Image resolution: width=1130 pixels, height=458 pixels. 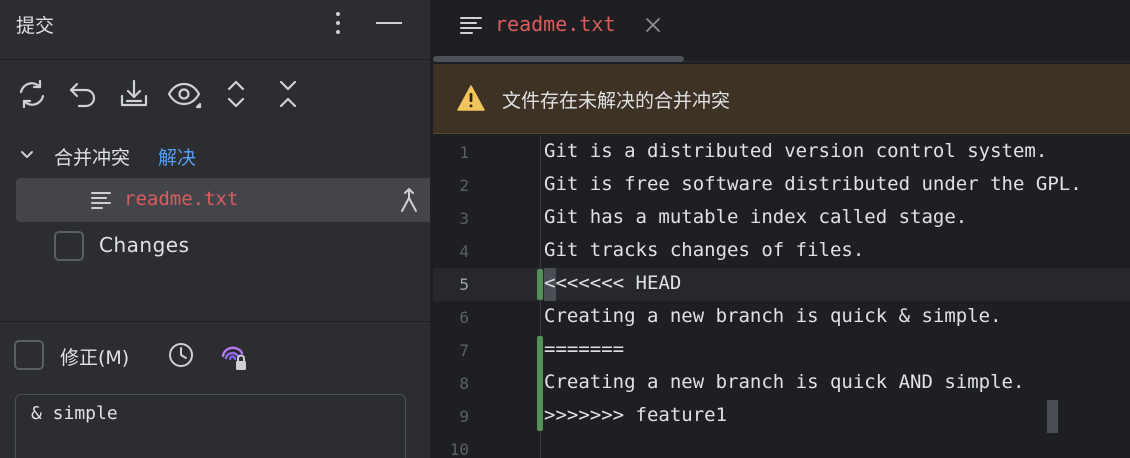 What do you see at coordinates (464, 284) in the screenshot?
I see `line-number: 5` at bounding box center [464, 284].